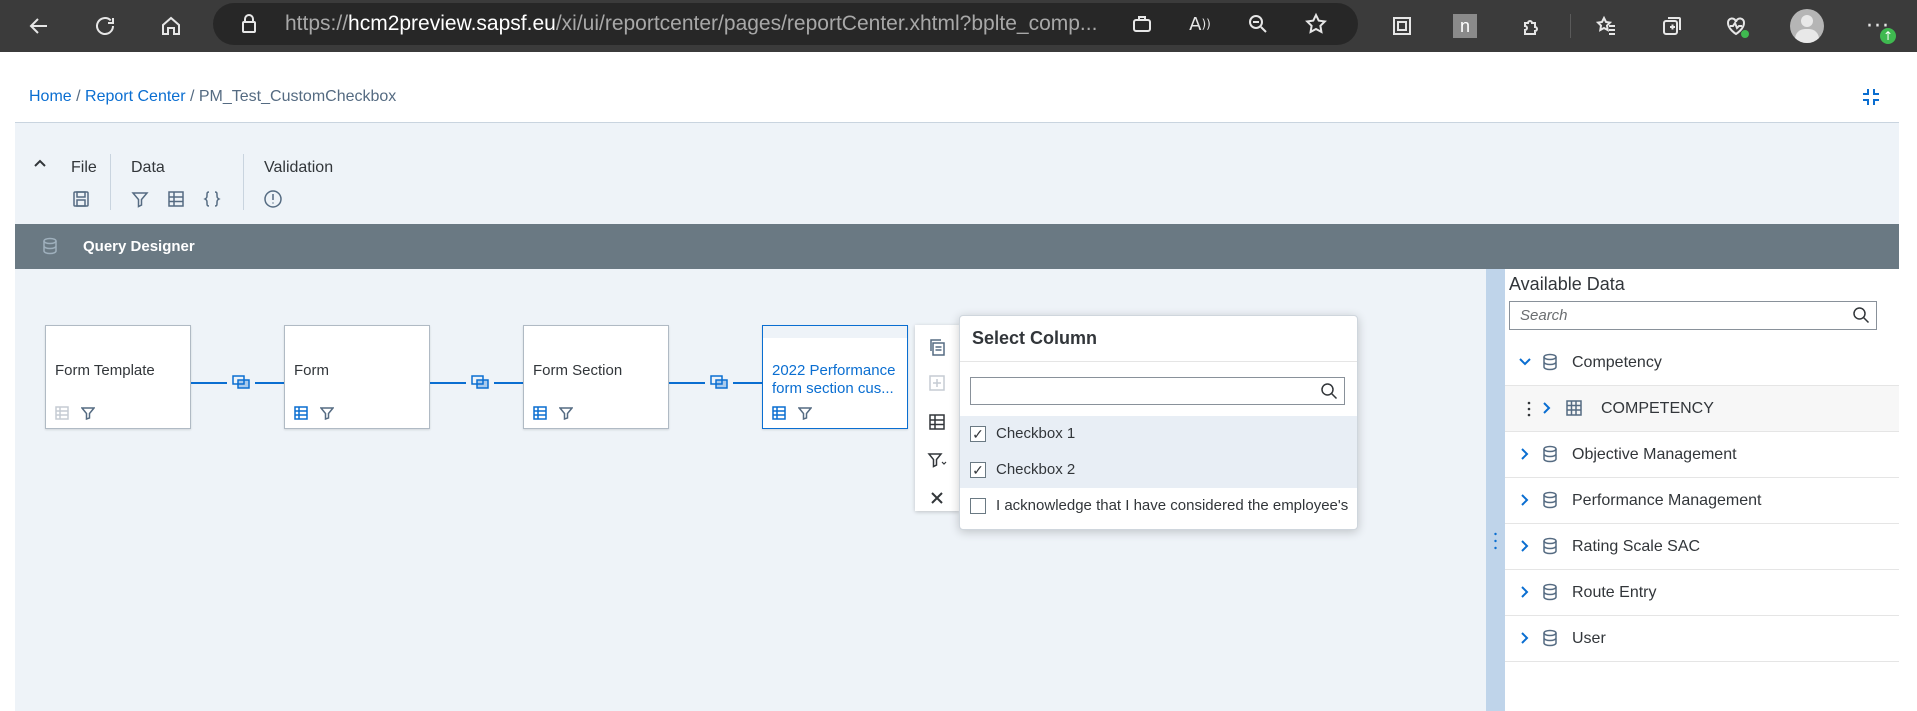 The width and height of the screenshot is (1917, 711). I want to click on node-form-template: Form Template, so click(118, 377).